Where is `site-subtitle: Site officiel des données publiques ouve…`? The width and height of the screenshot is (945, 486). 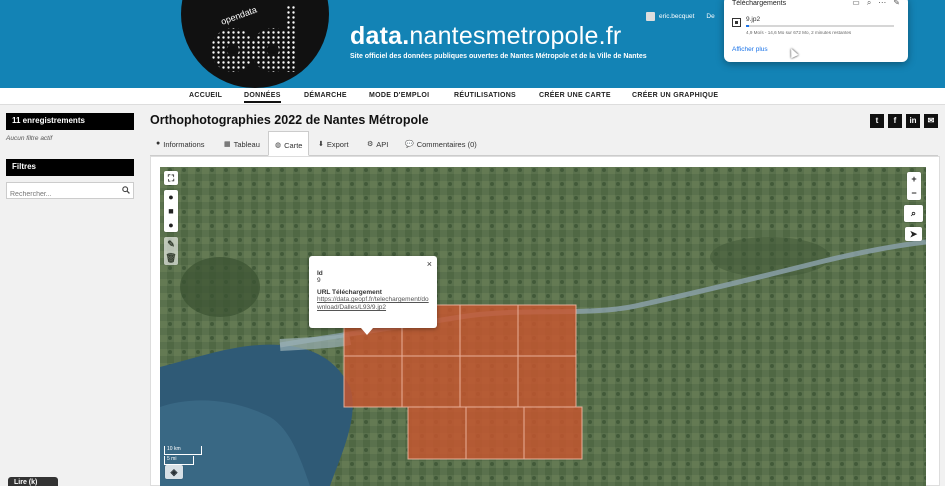 site-subtitle: Site officiel des données publiques ouve… is located at coordinates (498, 56).